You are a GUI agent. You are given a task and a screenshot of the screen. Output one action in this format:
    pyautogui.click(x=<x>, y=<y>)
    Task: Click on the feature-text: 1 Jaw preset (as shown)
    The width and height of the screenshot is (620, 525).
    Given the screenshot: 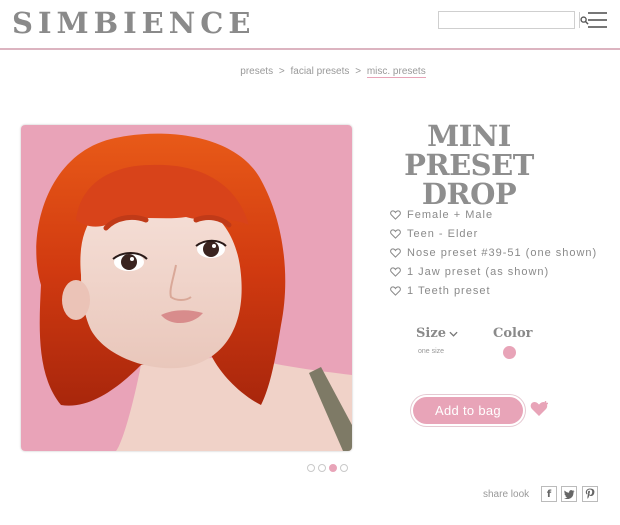 What is the action you would take?
    pyautogui.click(x=478, y=271)
    